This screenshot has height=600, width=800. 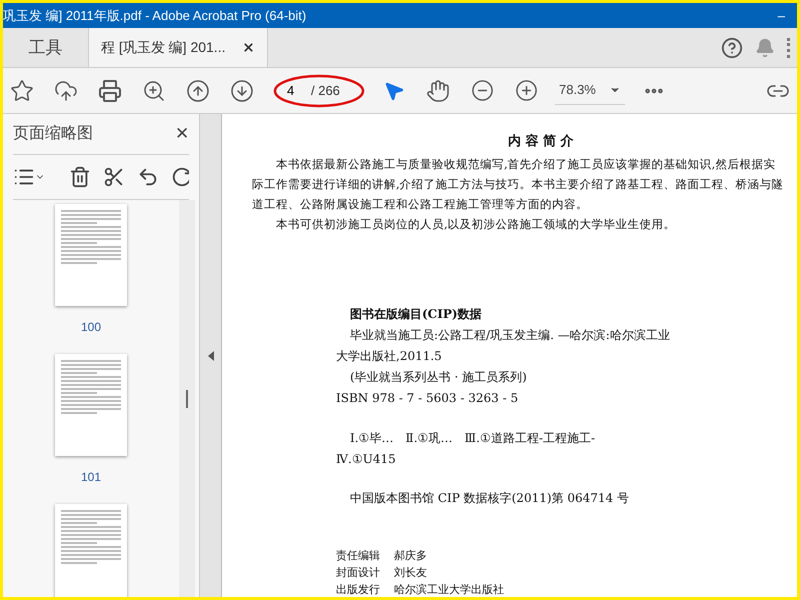 I want to click on classification-line: Ⅰ.①毕… Ⅱ.①巩… Ⅲ.①道路工程-工程施工-, so click(x=472, y=438).